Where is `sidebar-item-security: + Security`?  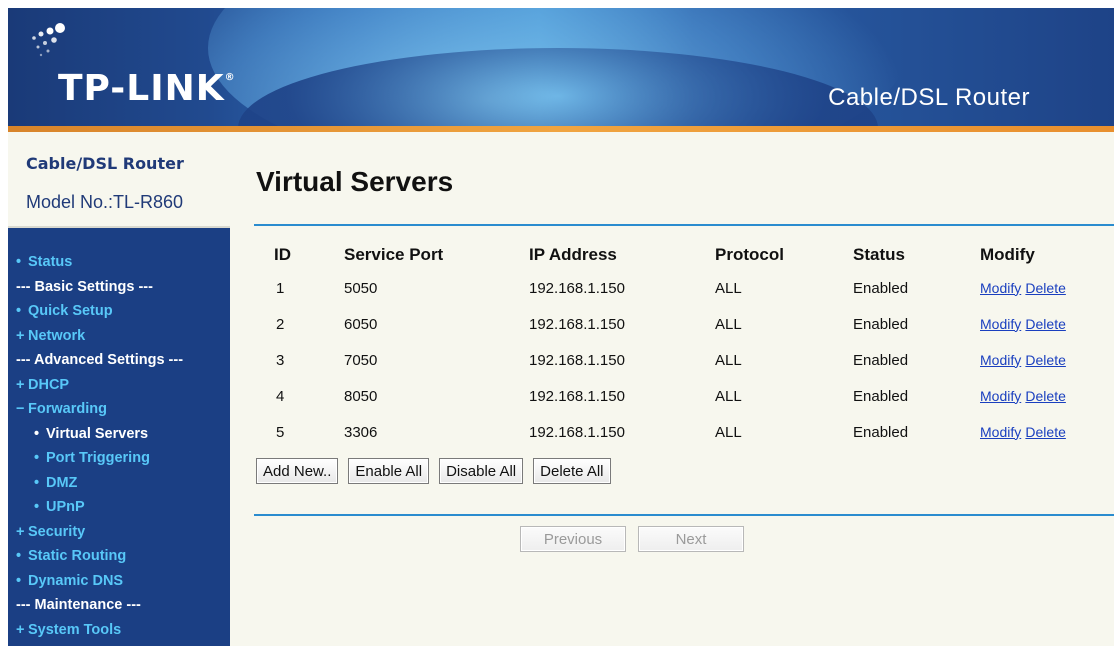
sidebar-item-security: + Security is located at coordinates (119, 532).